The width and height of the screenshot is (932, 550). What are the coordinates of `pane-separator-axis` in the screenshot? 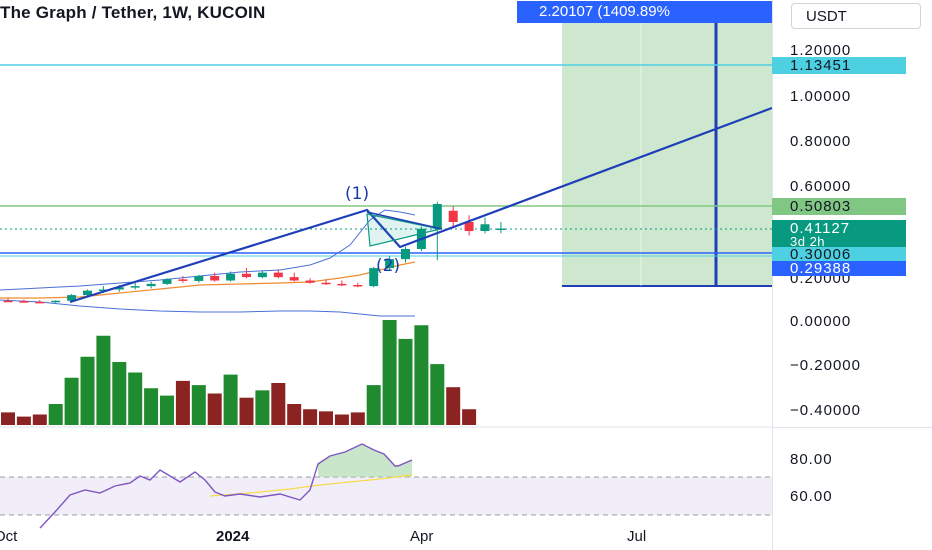 It's located at (852, 427).